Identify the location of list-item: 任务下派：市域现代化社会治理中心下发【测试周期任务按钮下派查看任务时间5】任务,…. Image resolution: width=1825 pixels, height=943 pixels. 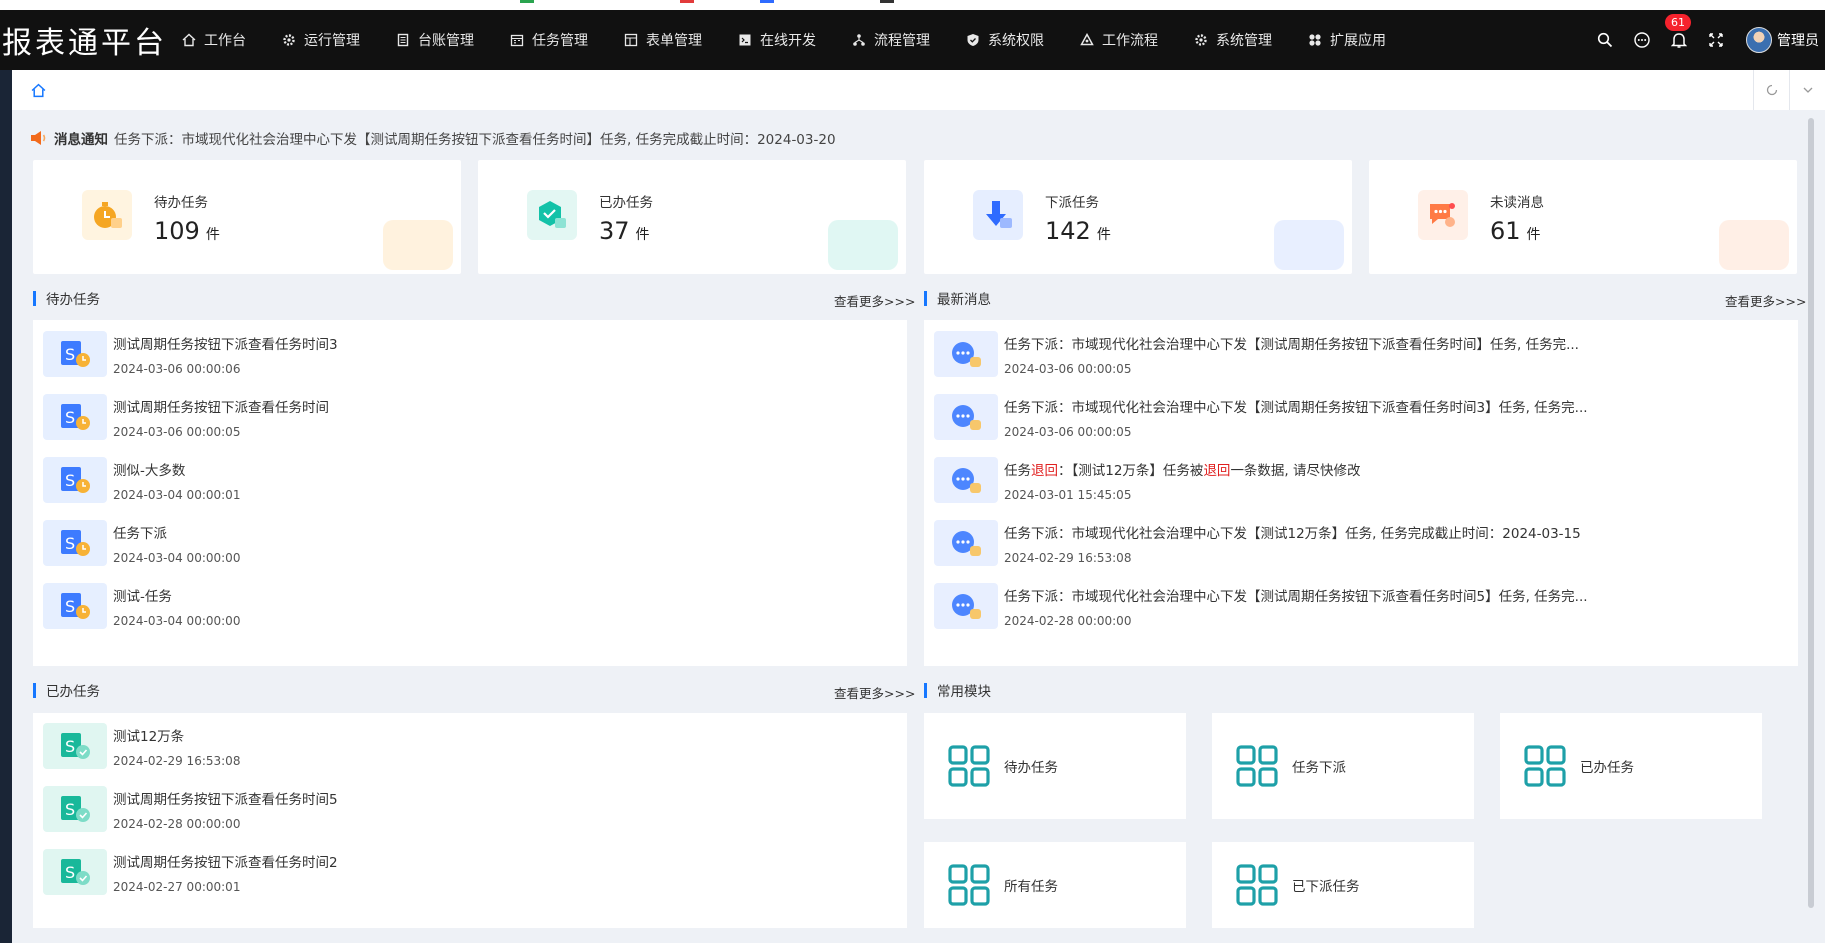
(1361, 611).